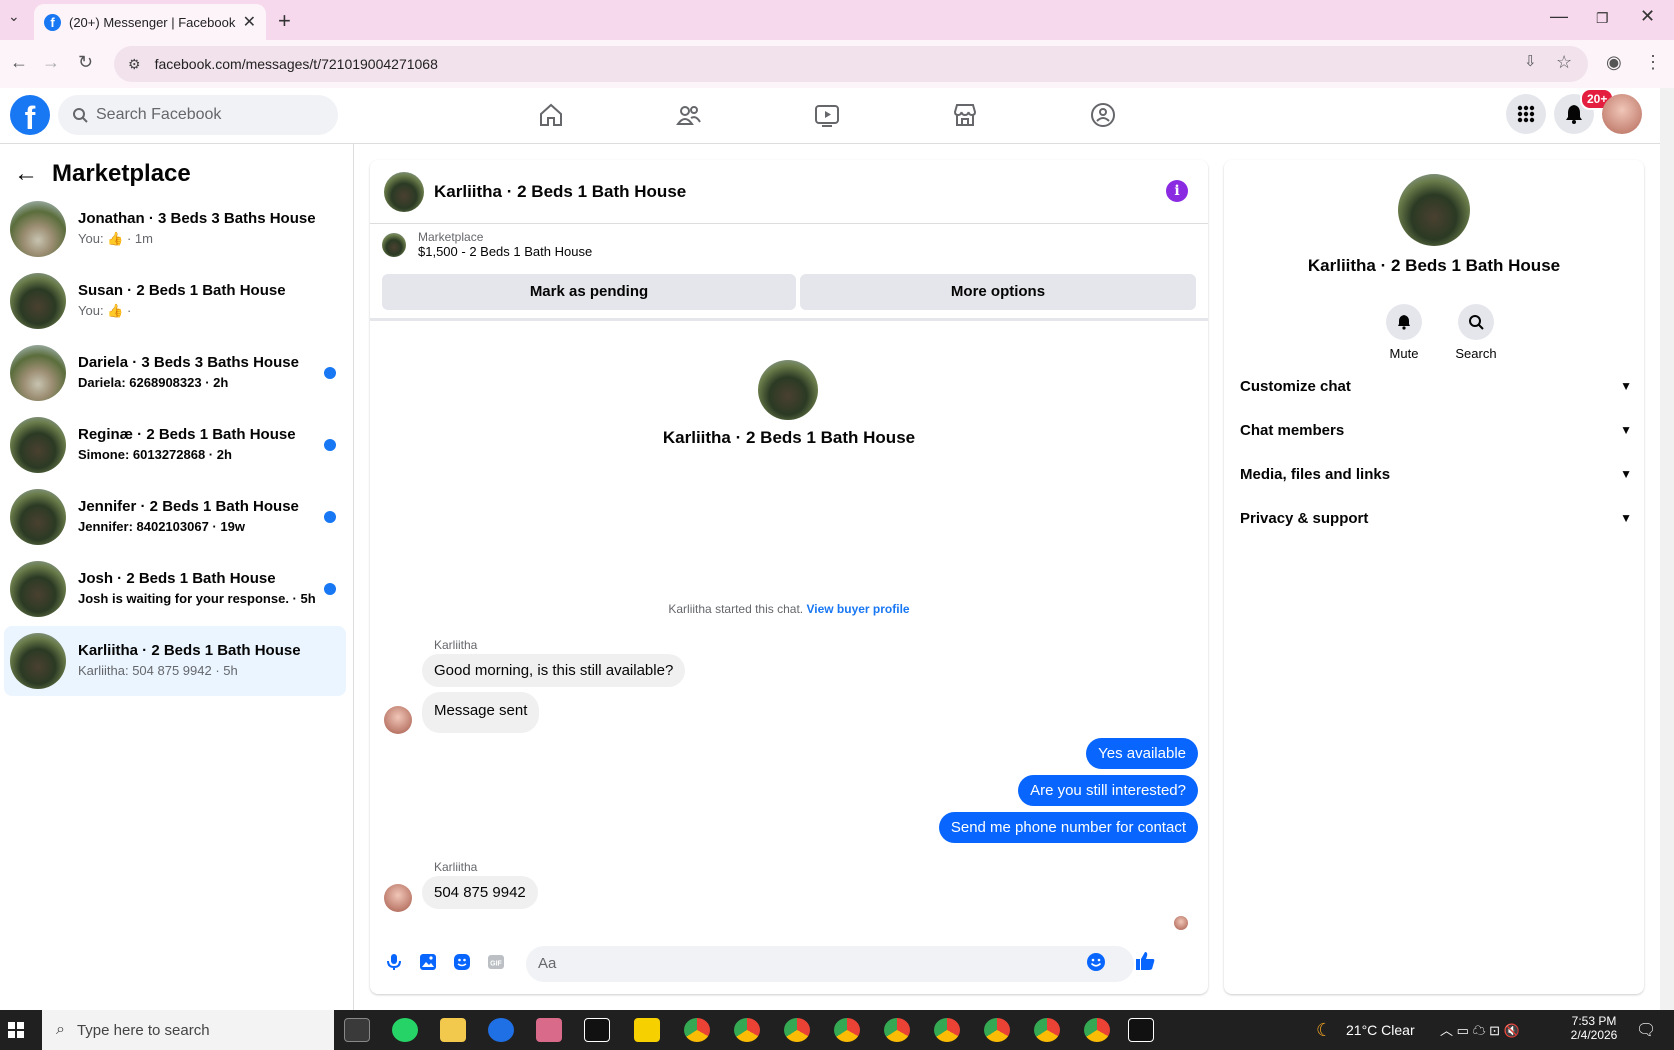  Describe the element at coordinates (1177, 191) in the screenshot. I see `info-icon: i` at that location.